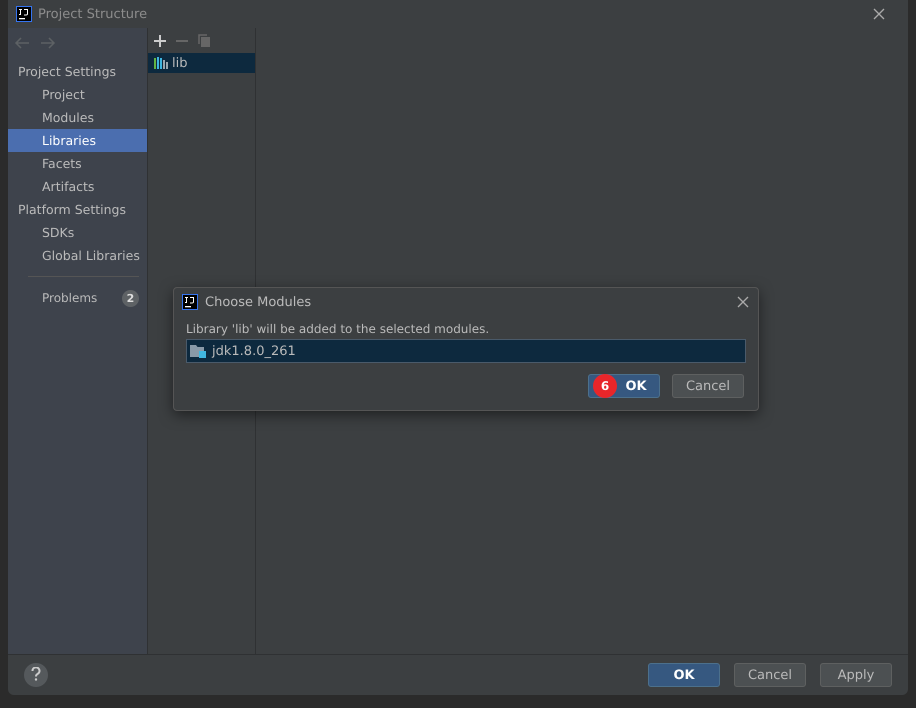 Image resolution: width=916 pixels, height=708 pixels. What do you see at coordinates (77, 140) in the screenshot?
I see `sidebar-item: Libraries` at bounding box center [77, 140].